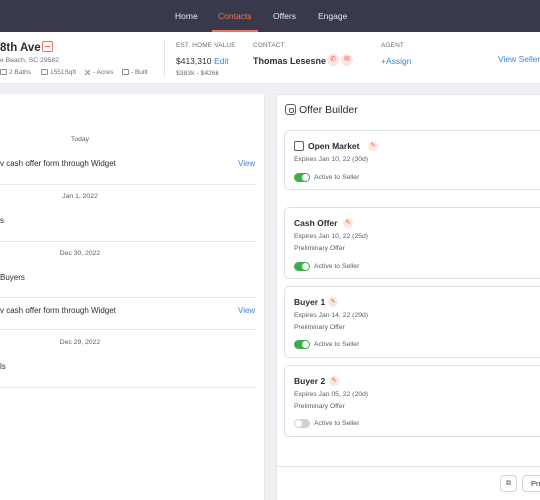 Image resolution: width=540 pixels, height=500 pixels. Describe the element at coordinates (194, 61) in the screenshot. I see `home-value: $413,310` at that location.